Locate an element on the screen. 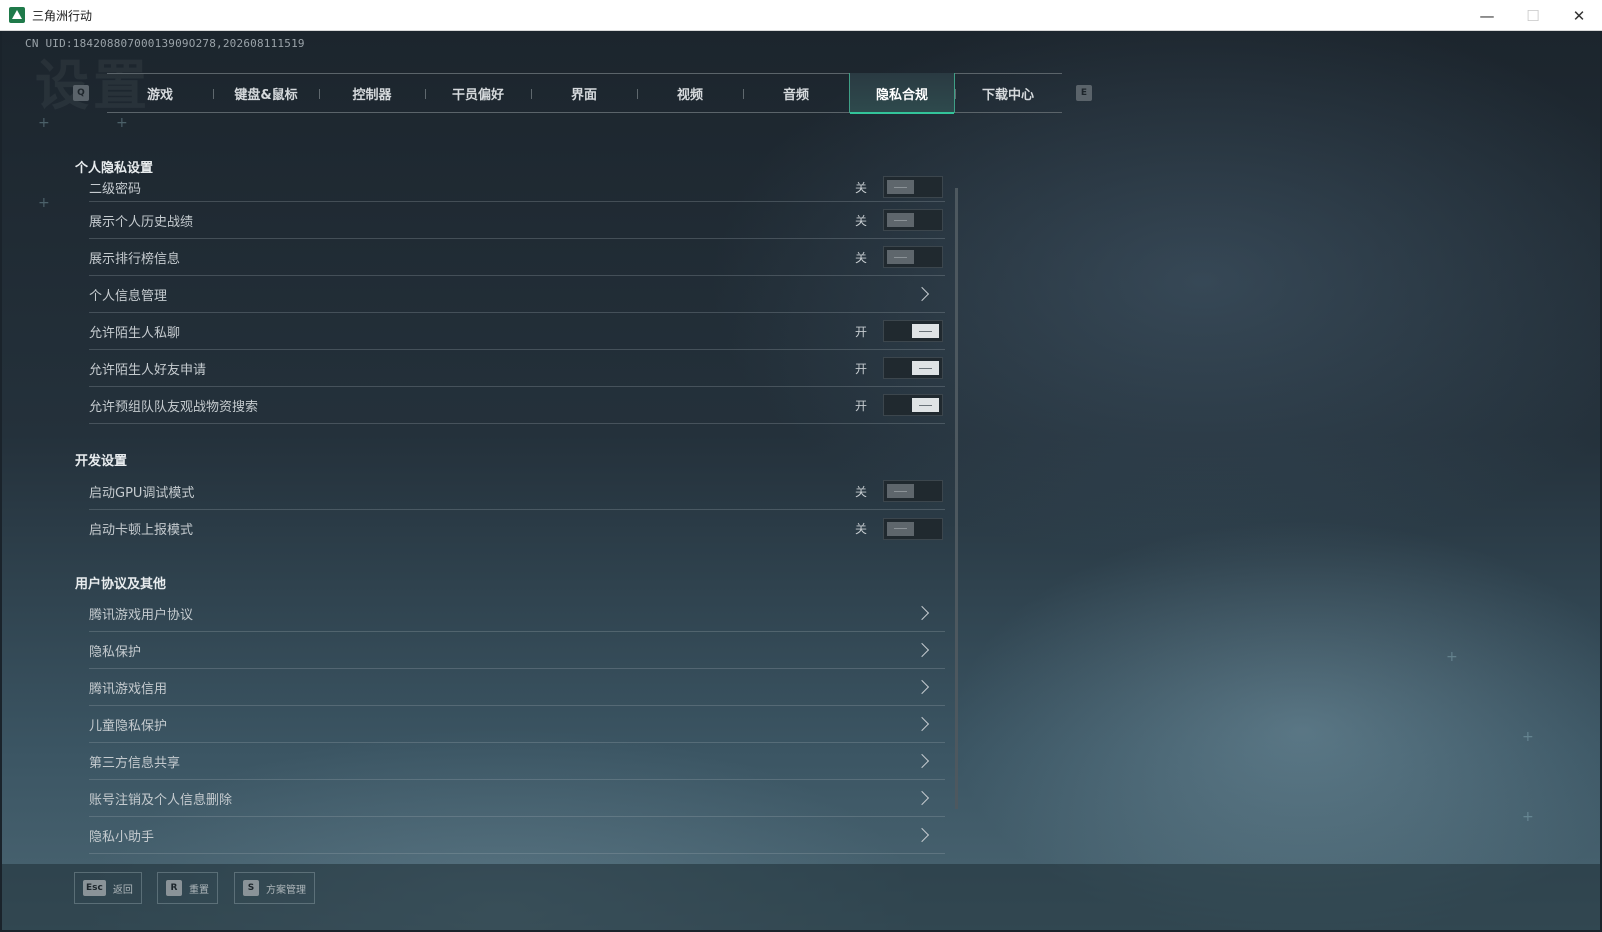 The height and width of the screenshot is (932, 1602). tab-keyboard-mouse: 键盘&鼠标 is located at coordinates (266, 93).